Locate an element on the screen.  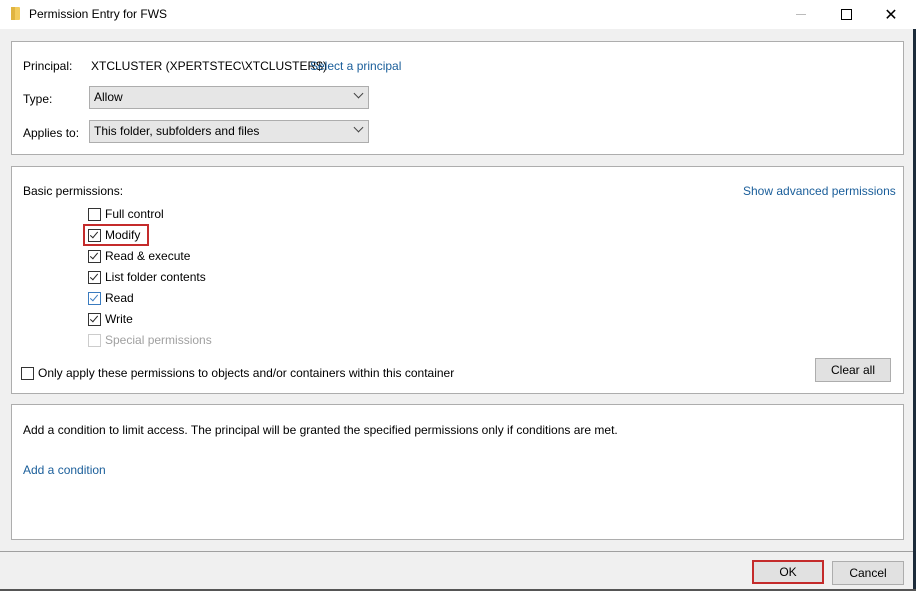
type-value: Allow is located at coordinates (108, 97).